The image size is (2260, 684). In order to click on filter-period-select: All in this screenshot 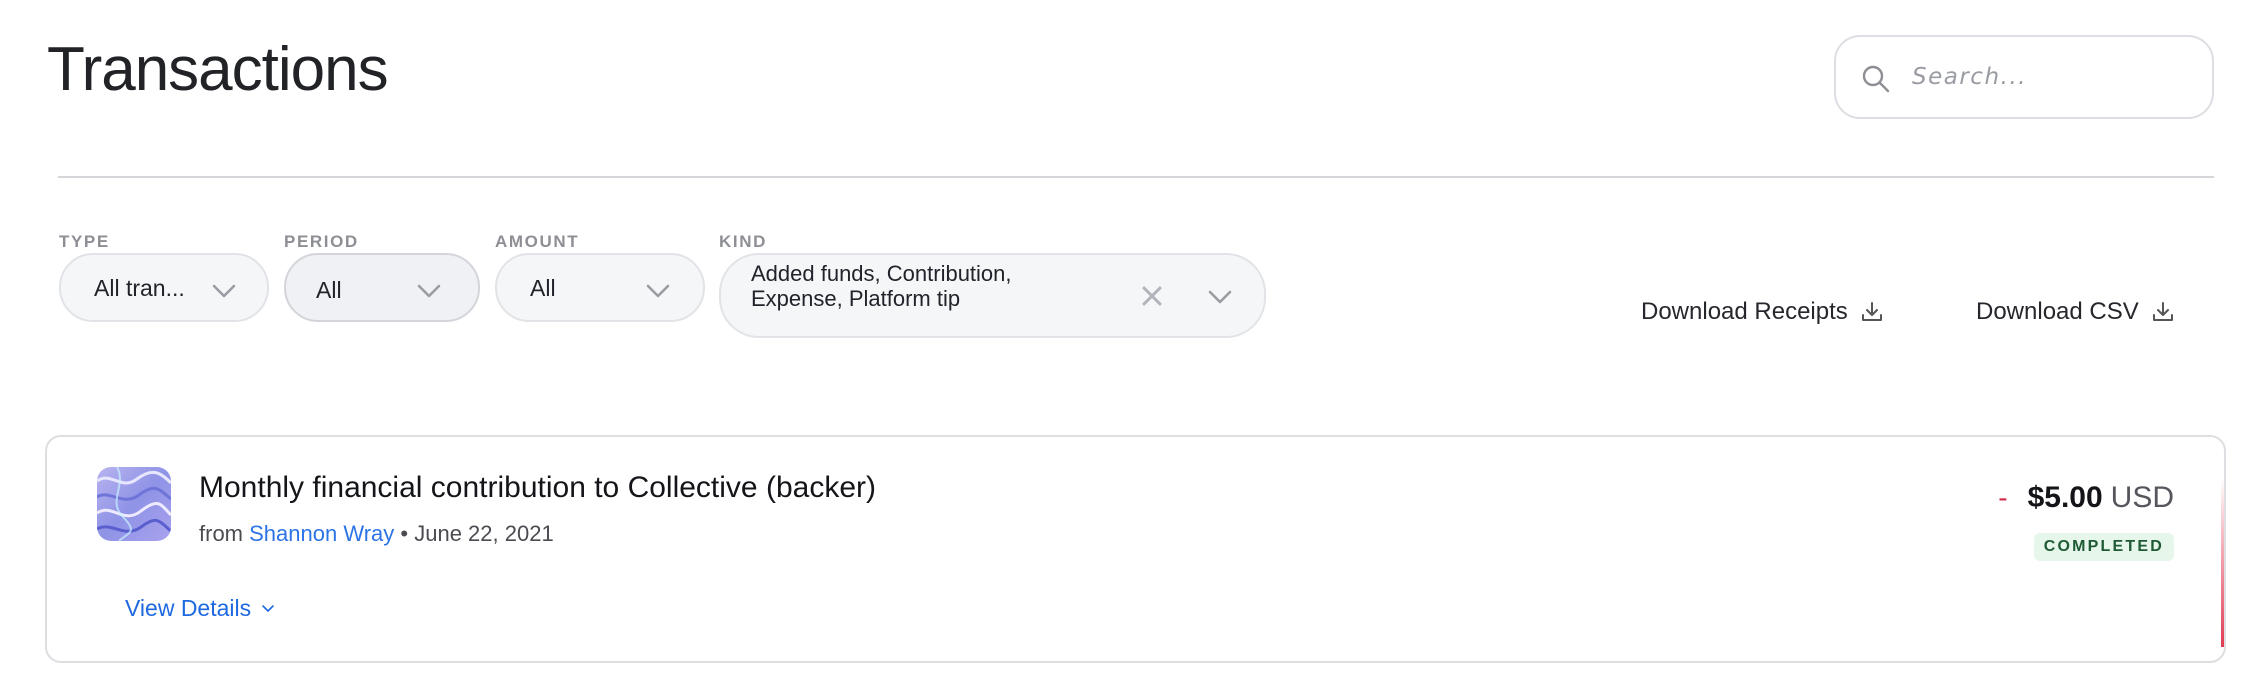, I will do `click(382, 287)`.